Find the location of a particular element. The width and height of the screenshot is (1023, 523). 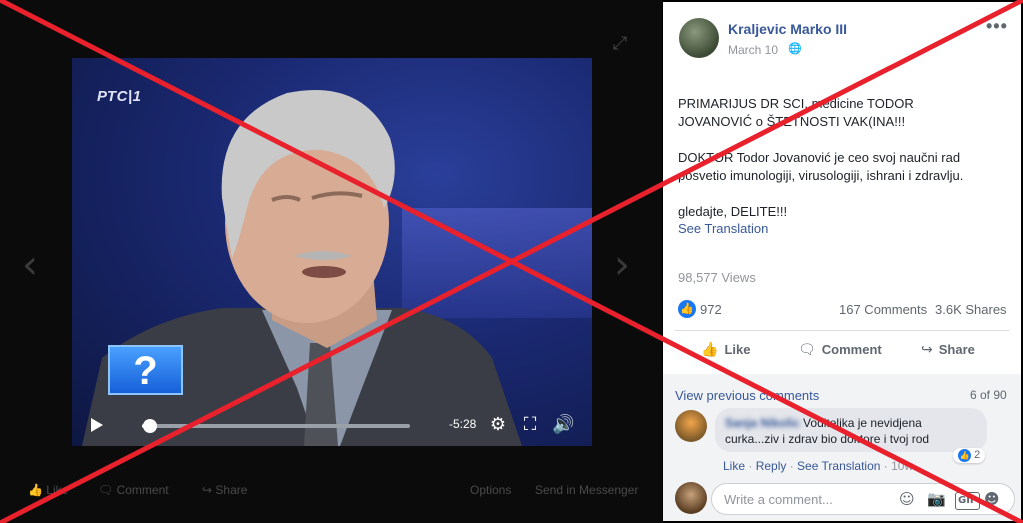

comment-pager: 6 of 90 is located at coordinates (988, 395).